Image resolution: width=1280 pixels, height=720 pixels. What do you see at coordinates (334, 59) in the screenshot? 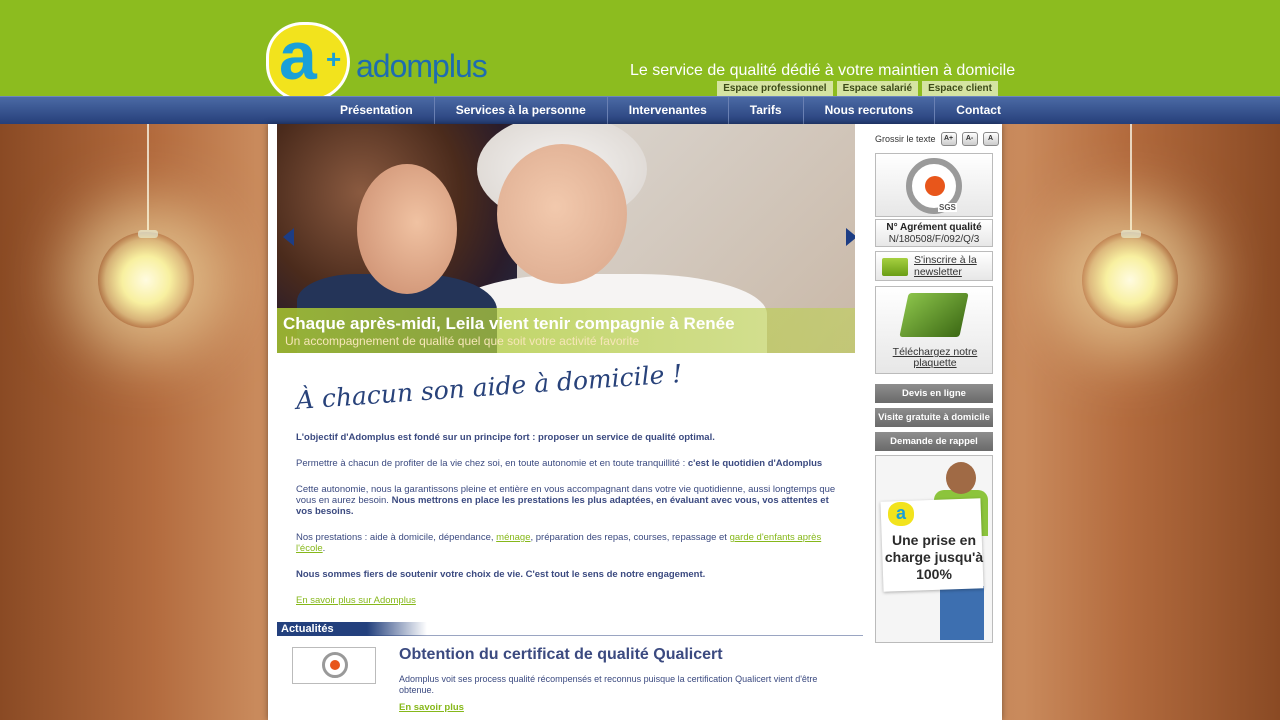
I see `logo-plus: +` at bounding box center [334, 59].